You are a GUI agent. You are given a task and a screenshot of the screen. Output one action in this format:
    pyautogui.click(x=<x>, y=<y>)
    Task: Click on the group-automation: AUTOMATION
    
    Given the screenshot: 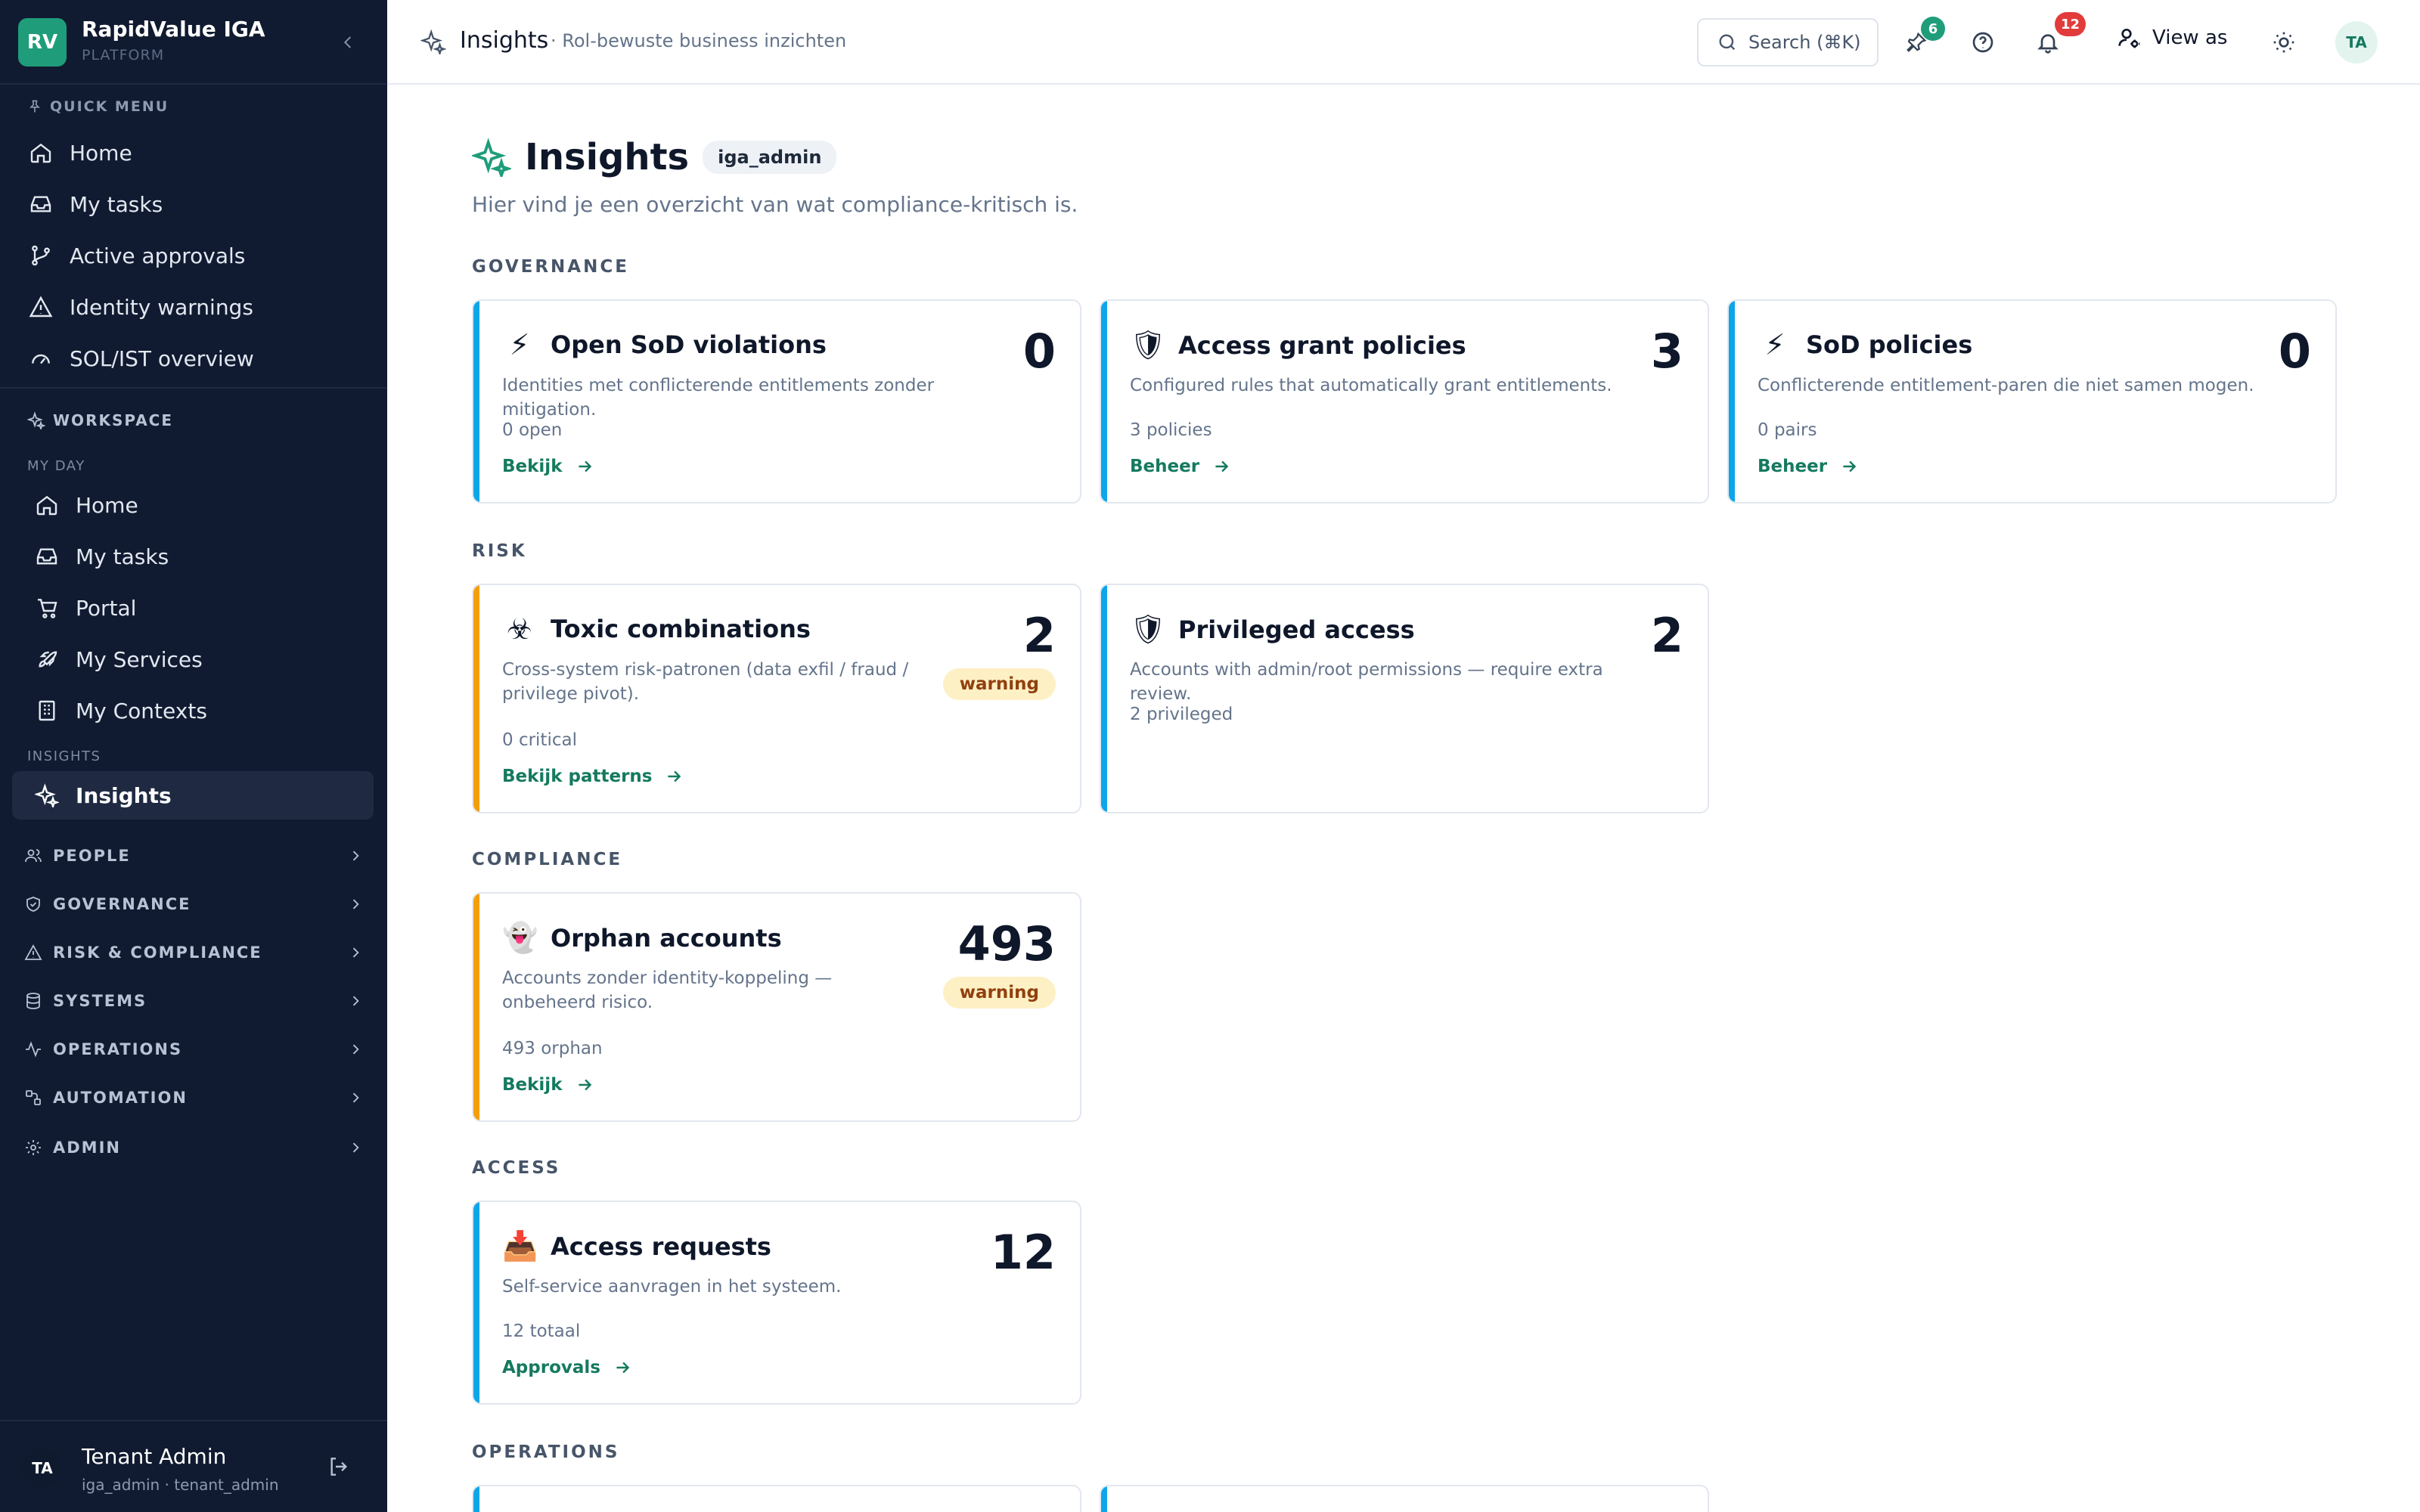 What is the action you would take?
    pyautogui.click(x=193, y=1098)
    